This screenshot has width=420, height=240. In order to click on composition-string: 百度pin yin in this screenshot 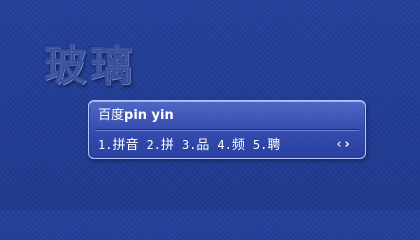, I will do `click(136, 116)`.